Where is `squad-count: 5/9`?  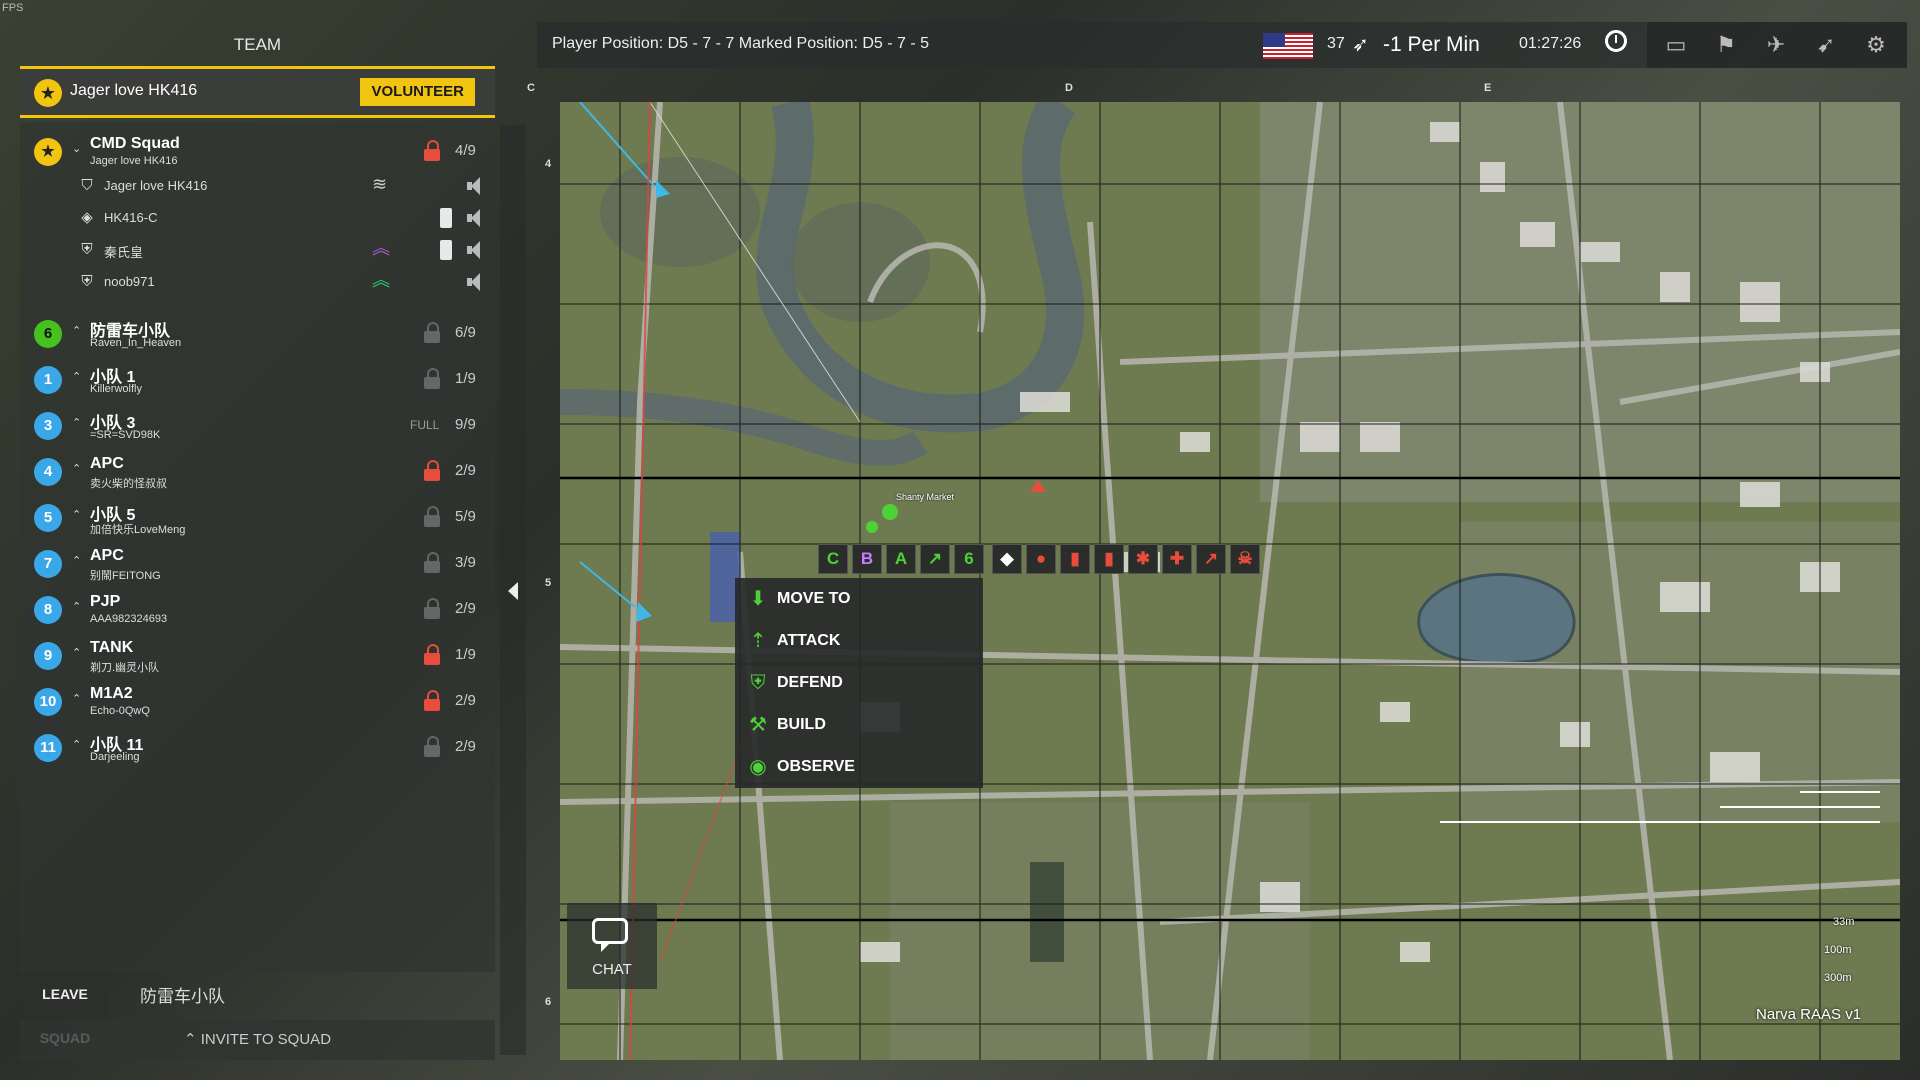 squad-count: 5/9 is located at coordinates (465, 516).